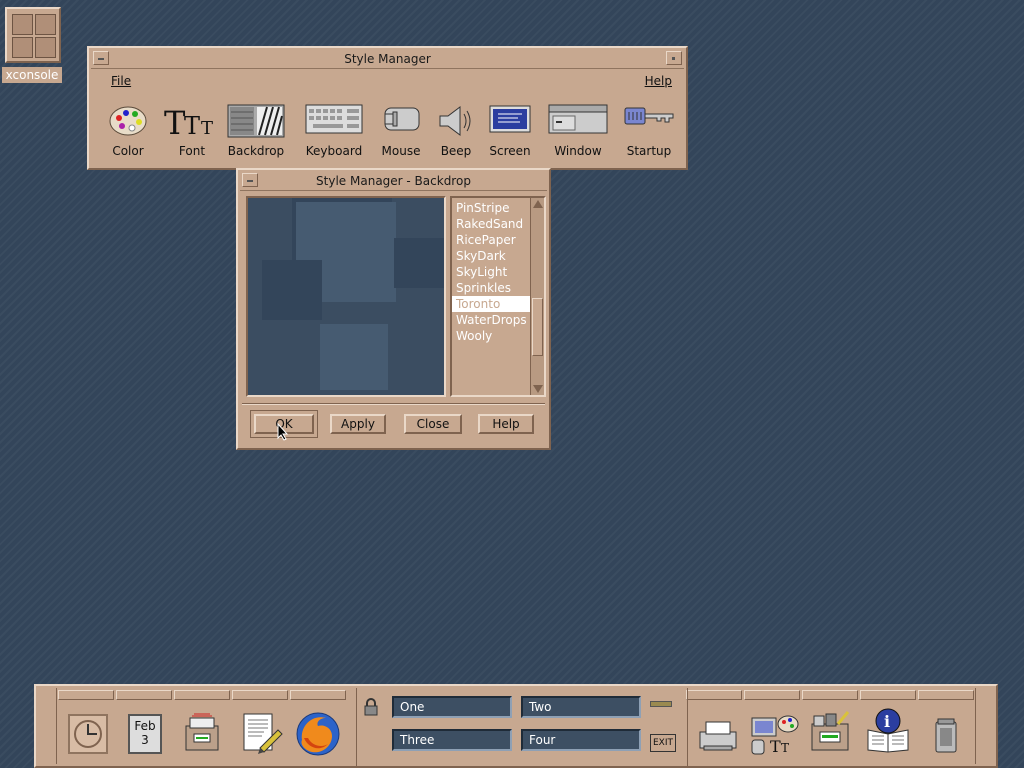 The image size is (1024, 768). I want to click on tool-keyboard: Keyboard, so click(334, 129).